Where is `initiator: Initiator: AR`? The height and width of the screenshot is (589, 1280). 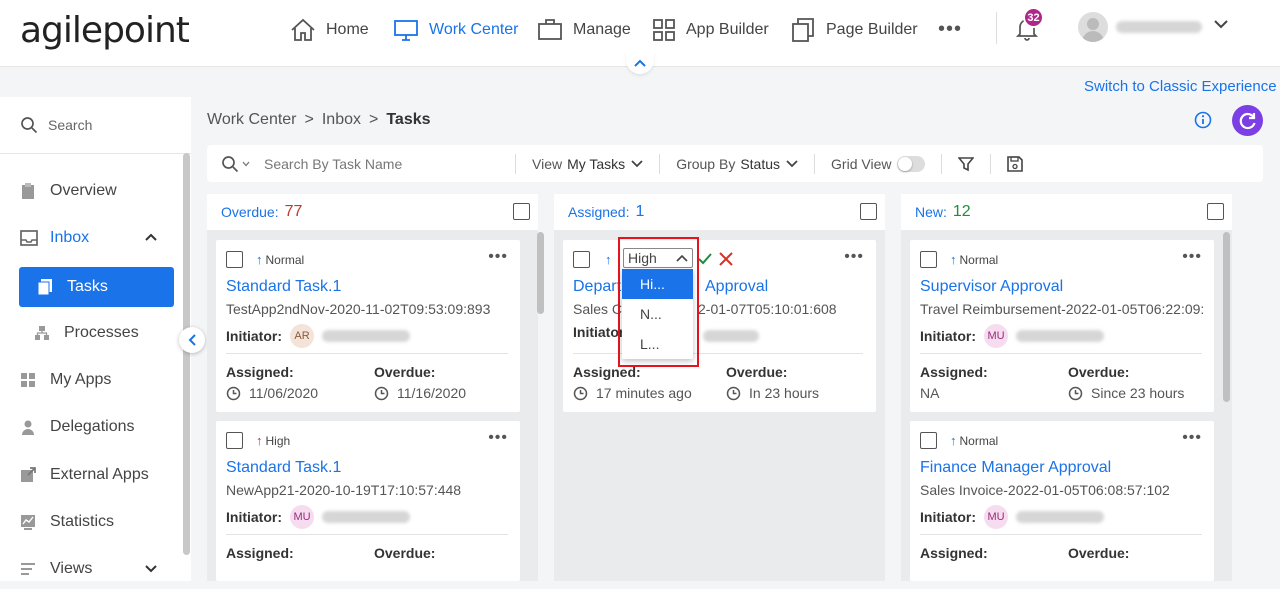
initiator: Initiator: AR is located at coordinates (318, 336).